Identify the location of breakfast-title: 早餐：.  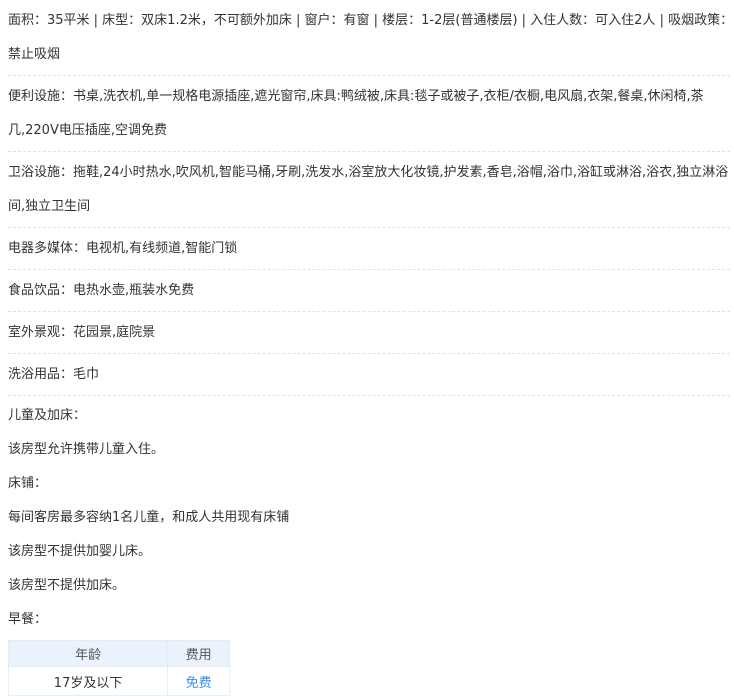
(28, 619).